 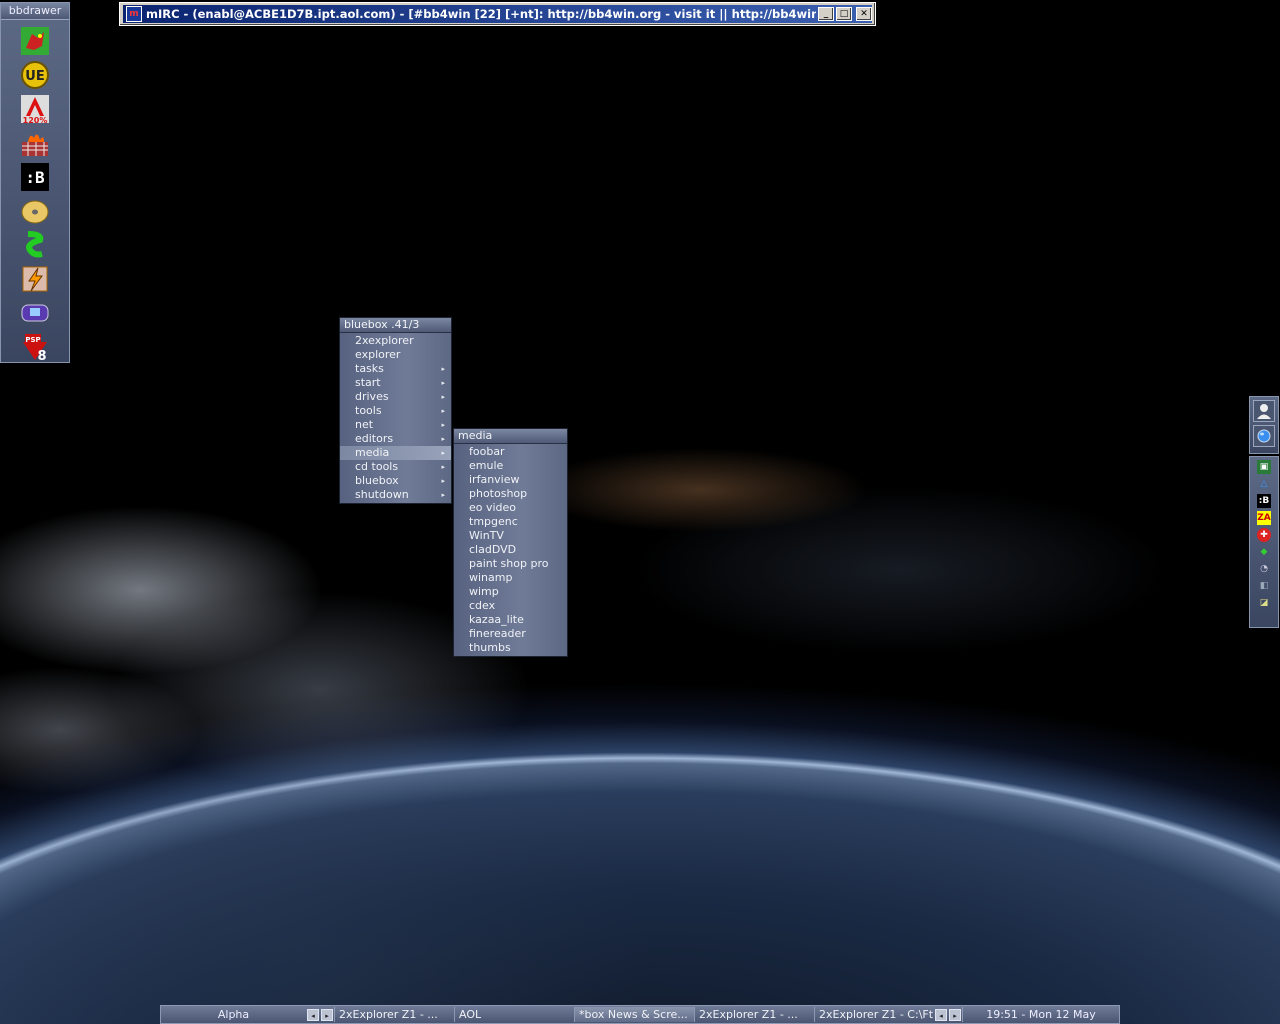 What do you see at coordinates (826, 14) in the screenshot?
I see `minimize-button: _` at bounding box center [826, 14].